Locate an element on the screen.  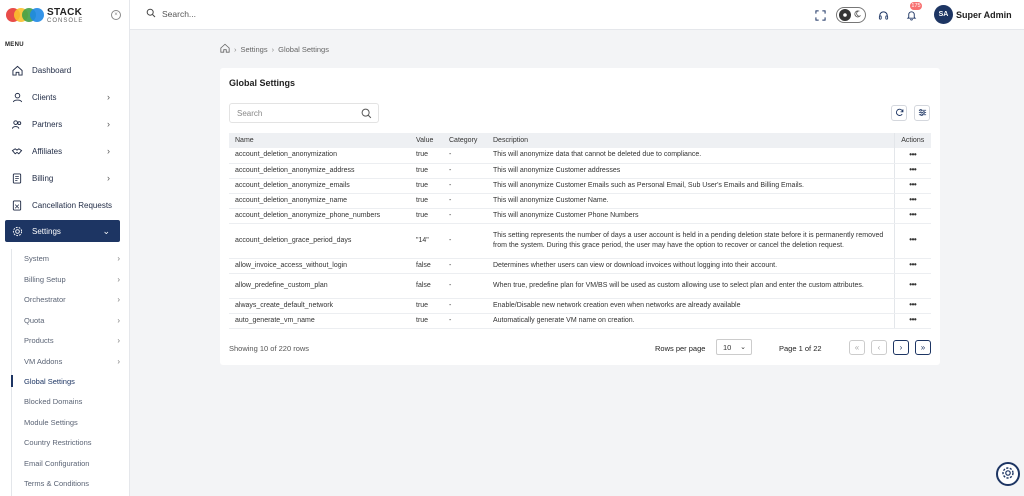
subnav-item-billing-setup: Billing Setup › is located at coordinates (74, 279).